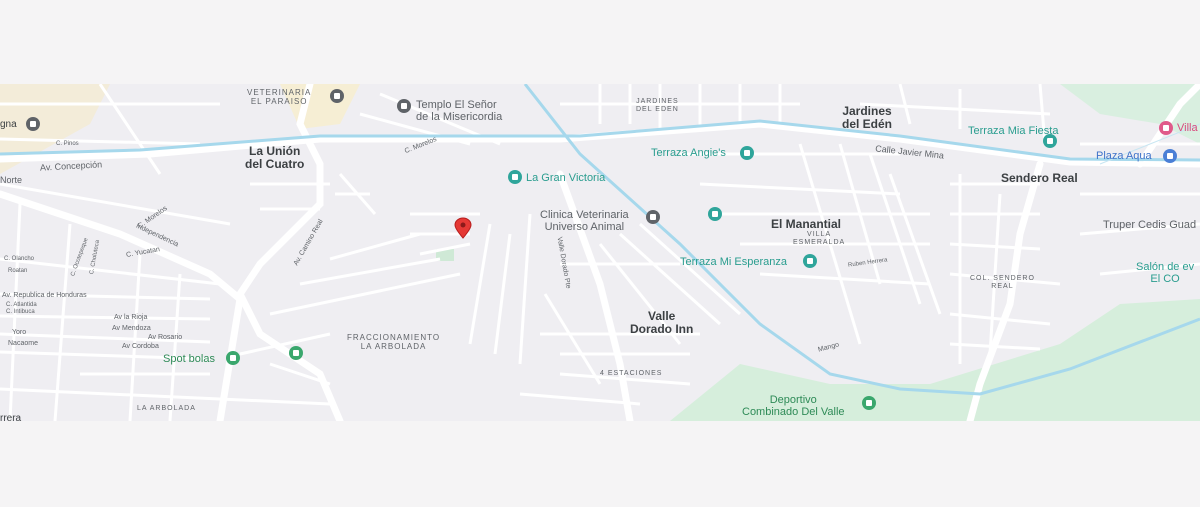 The width and height of the screenshot is (1200, 507). Describe the element at coordinates (459, 111) in the screenshot. I see `poi-templo: Templo El Señor de la Misericordia` at that location.